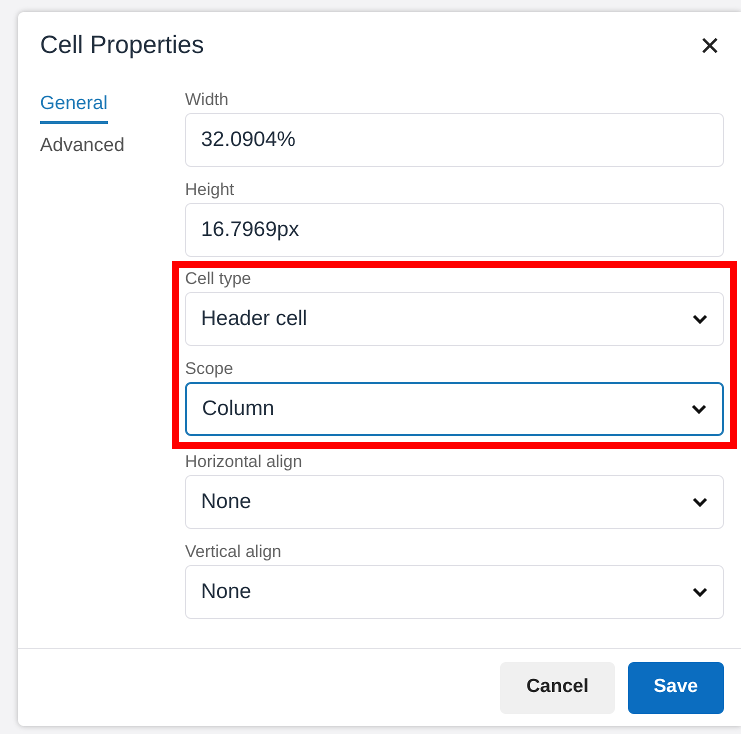 Image resolution: width=741 pixels, height=734 pixels. What do you see at coordinates (74, 107) in the screenshot?
I see `tab: General` at bounding box center [74, 107].